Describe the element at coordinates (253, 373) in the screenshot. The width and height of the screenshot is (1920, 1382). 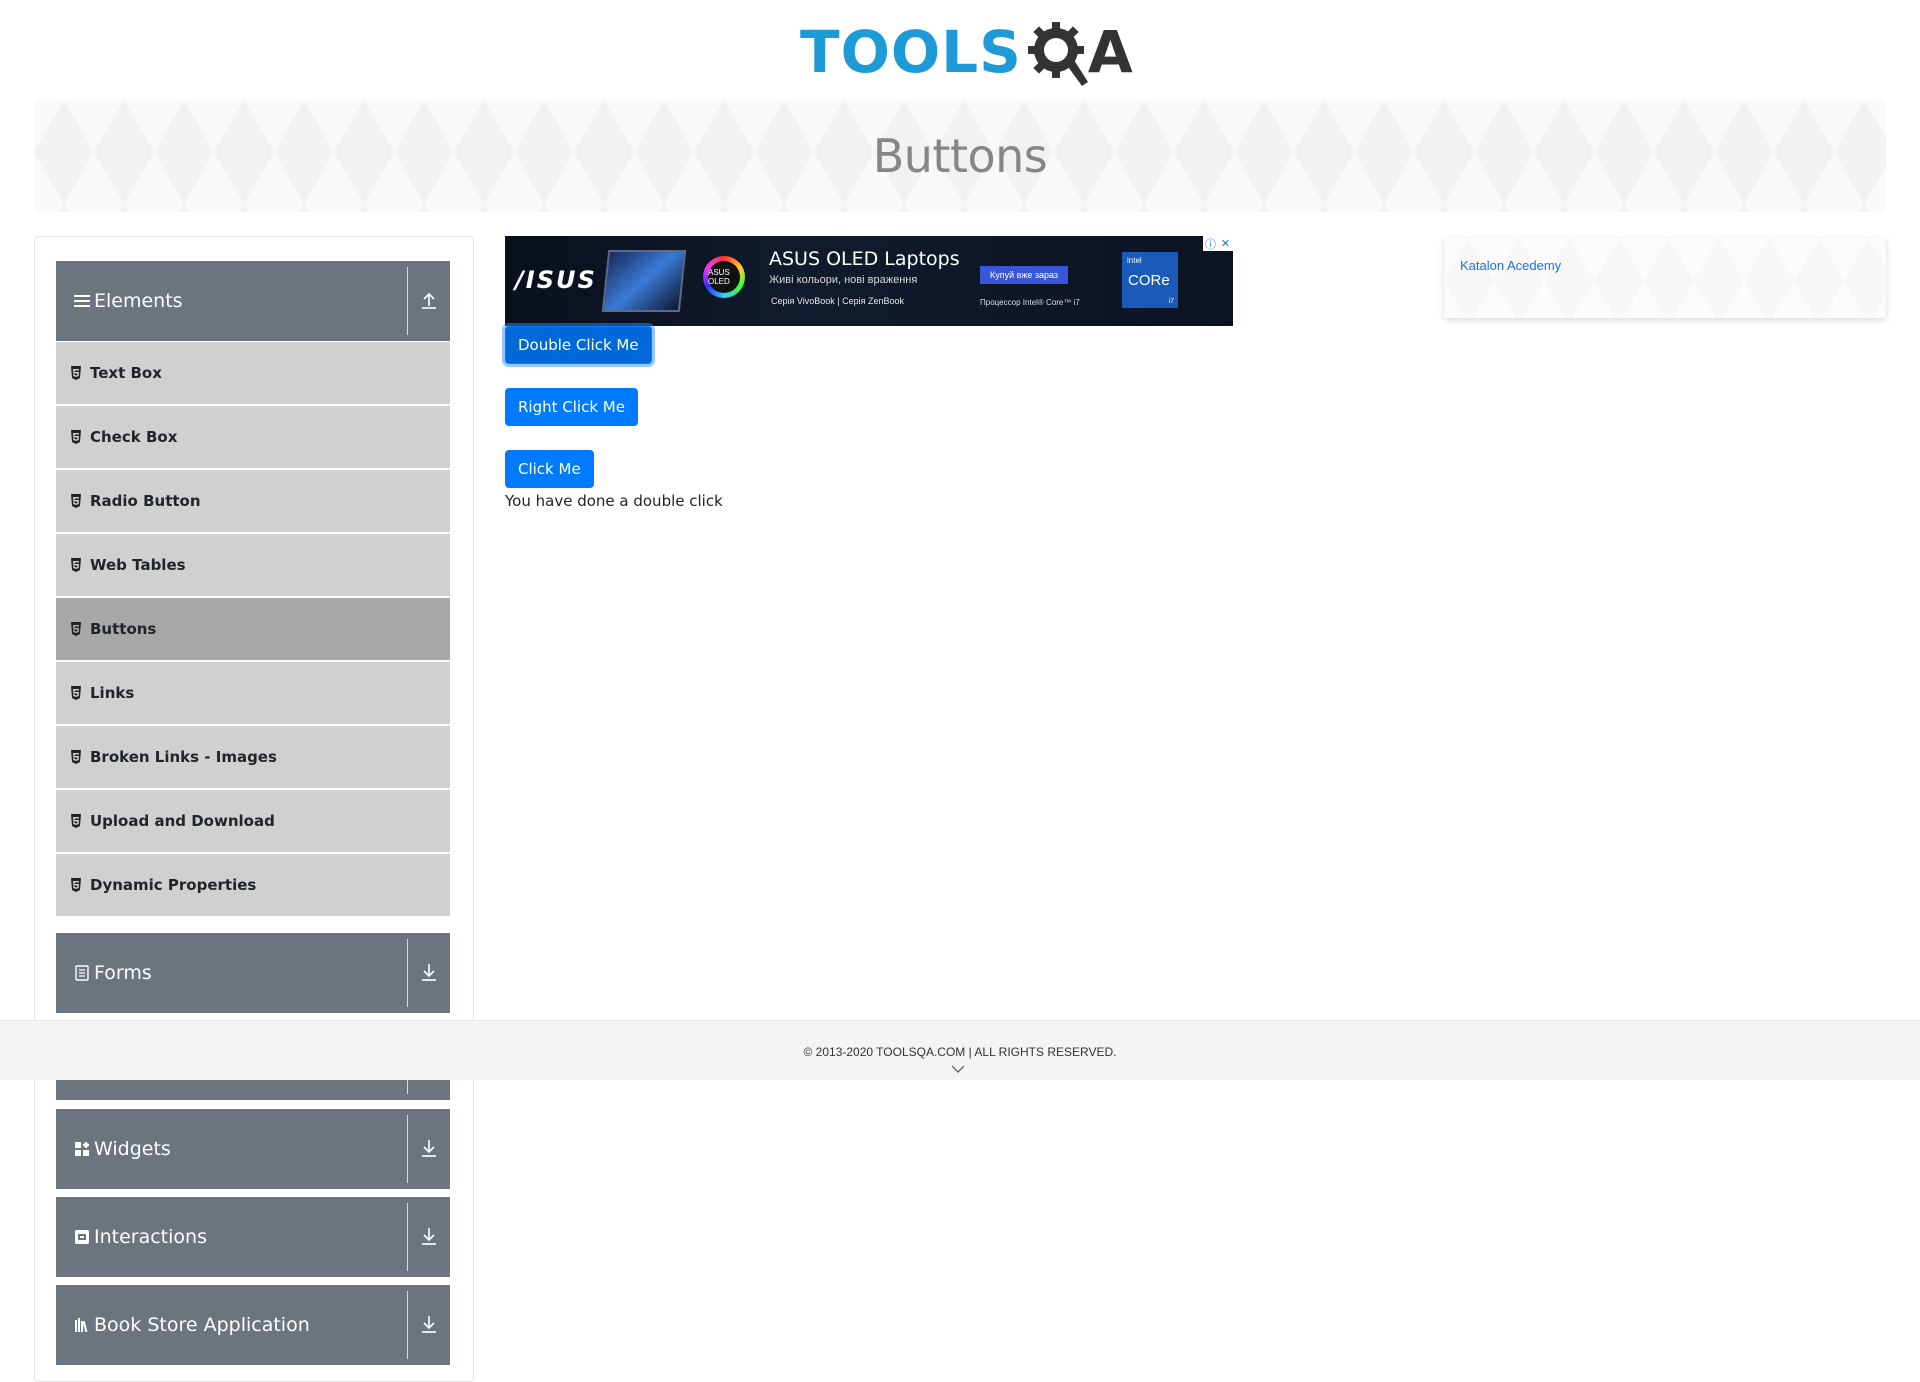
I see `sidebar-item-text-box: Text Box` at that location.